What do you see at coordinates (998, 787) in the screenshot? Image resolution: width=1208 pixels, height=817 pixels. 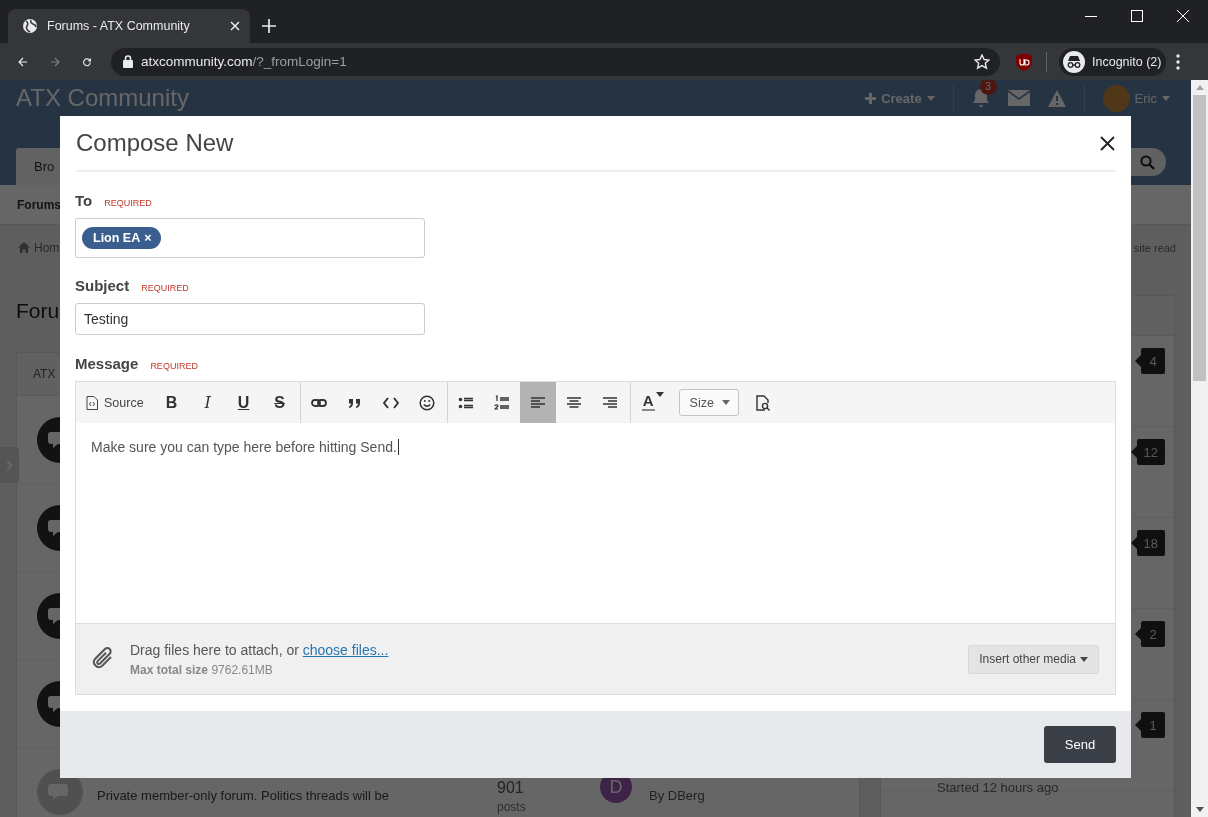 I see `topic-meta: Started 12 hours ago` at bounding box center [998, 787].